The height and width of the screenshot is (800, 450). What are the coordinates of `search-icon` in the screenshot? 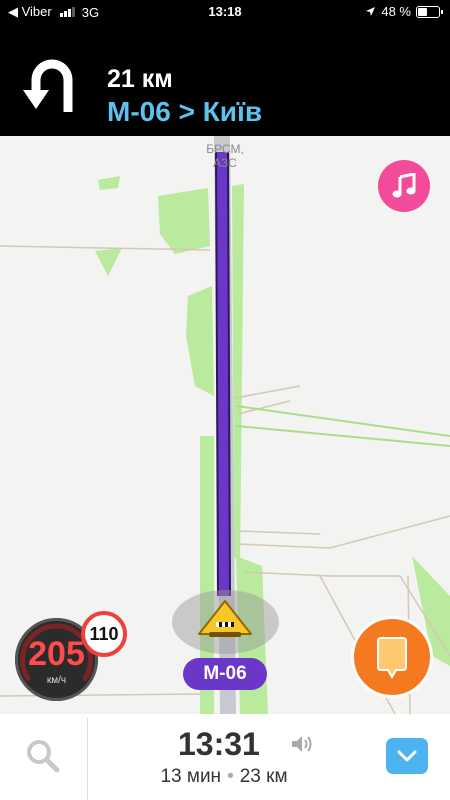 It's located at (43, 756).